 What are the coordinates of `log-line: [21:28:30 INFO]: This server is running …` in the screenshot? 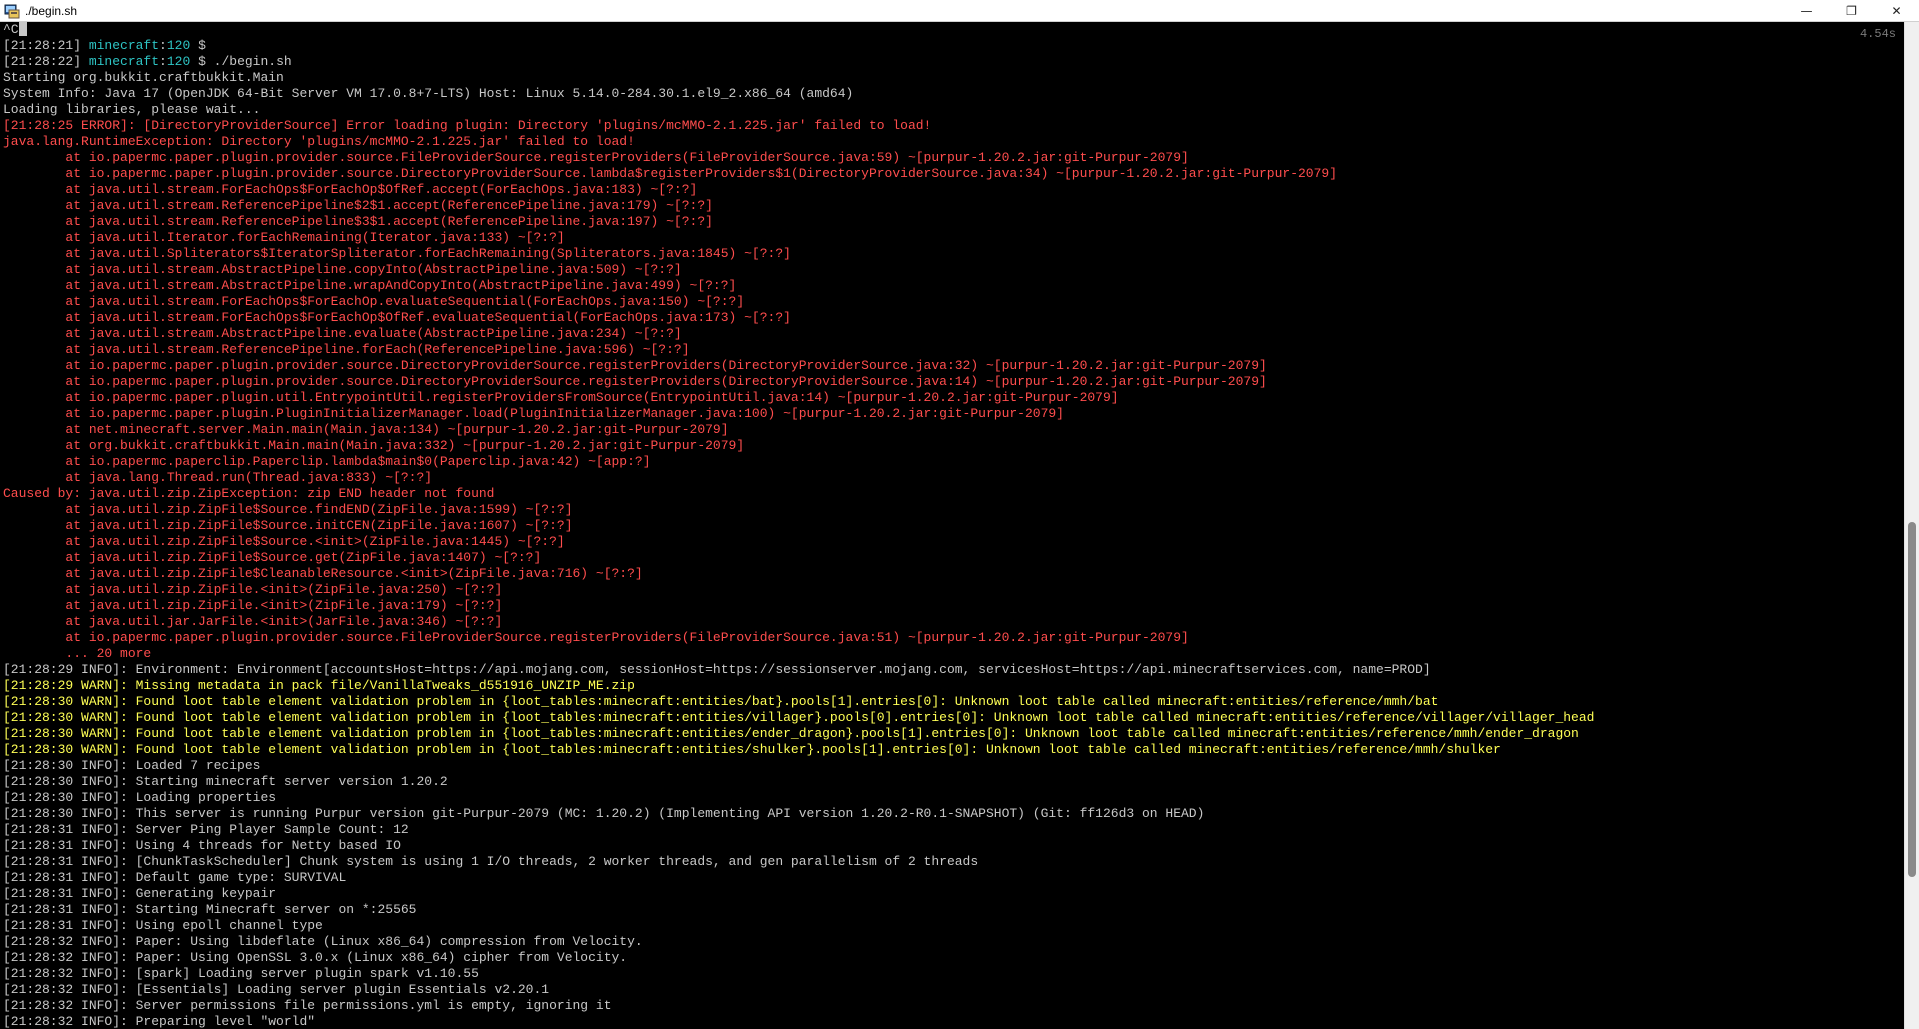 It's located at (952, 814).